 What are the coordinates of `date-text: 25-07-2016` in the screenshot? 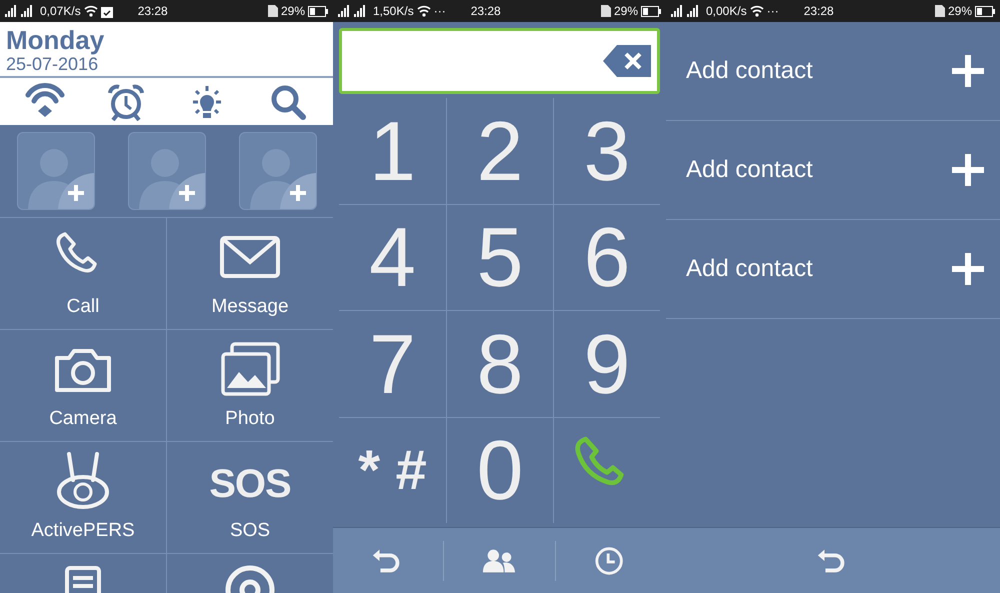 It's located at (52, 64).